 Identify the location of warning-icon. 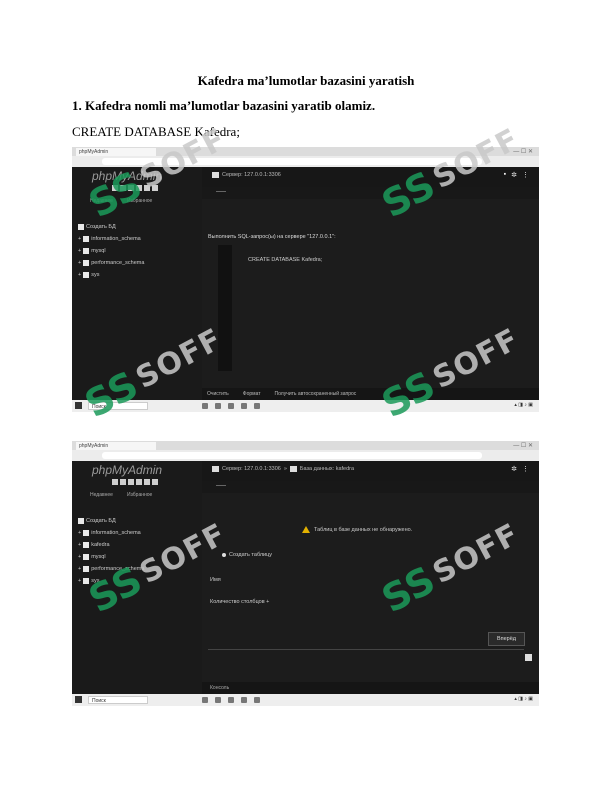
(306, 529).